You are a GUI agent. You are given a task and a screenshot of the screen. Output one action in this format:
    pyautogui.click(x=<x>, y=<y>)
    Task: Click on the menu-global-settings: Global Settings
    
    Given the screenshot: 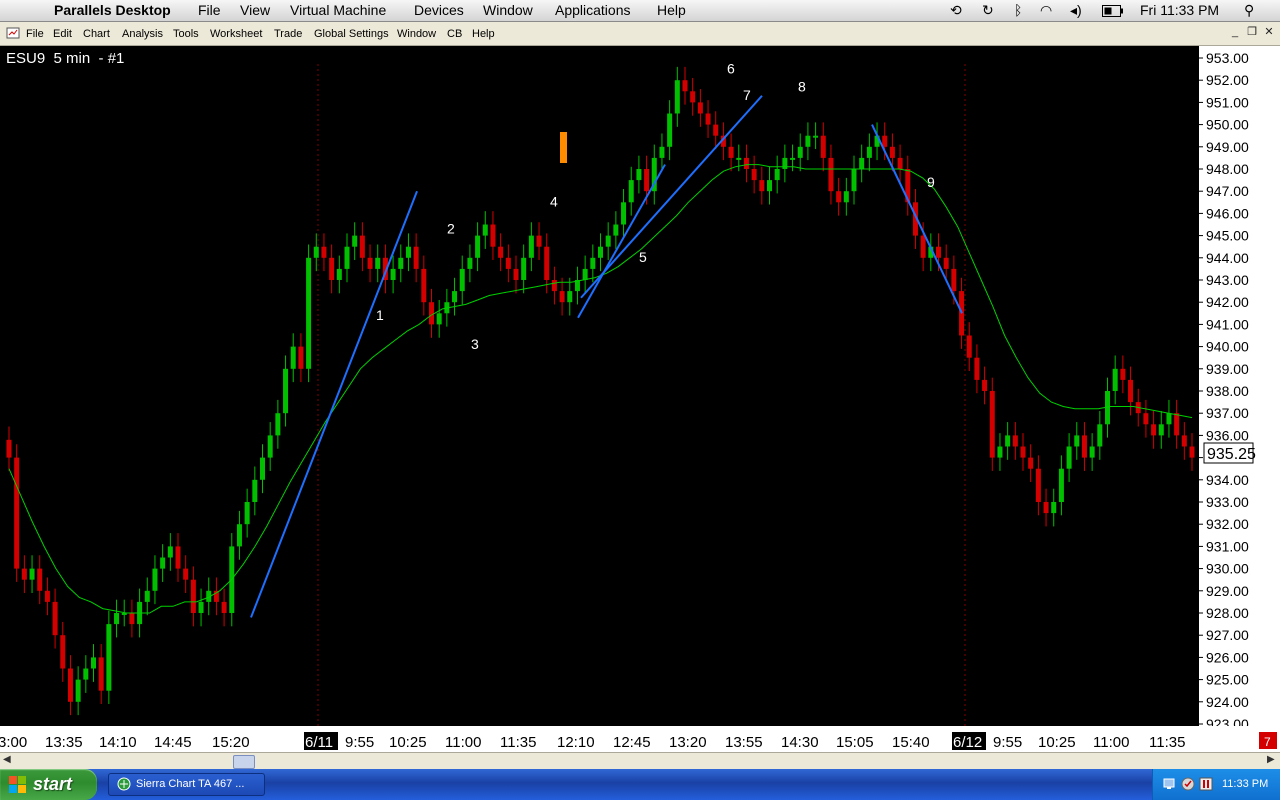 What is the action you would take?
    pyautogui.click(x=351, y=34)
    